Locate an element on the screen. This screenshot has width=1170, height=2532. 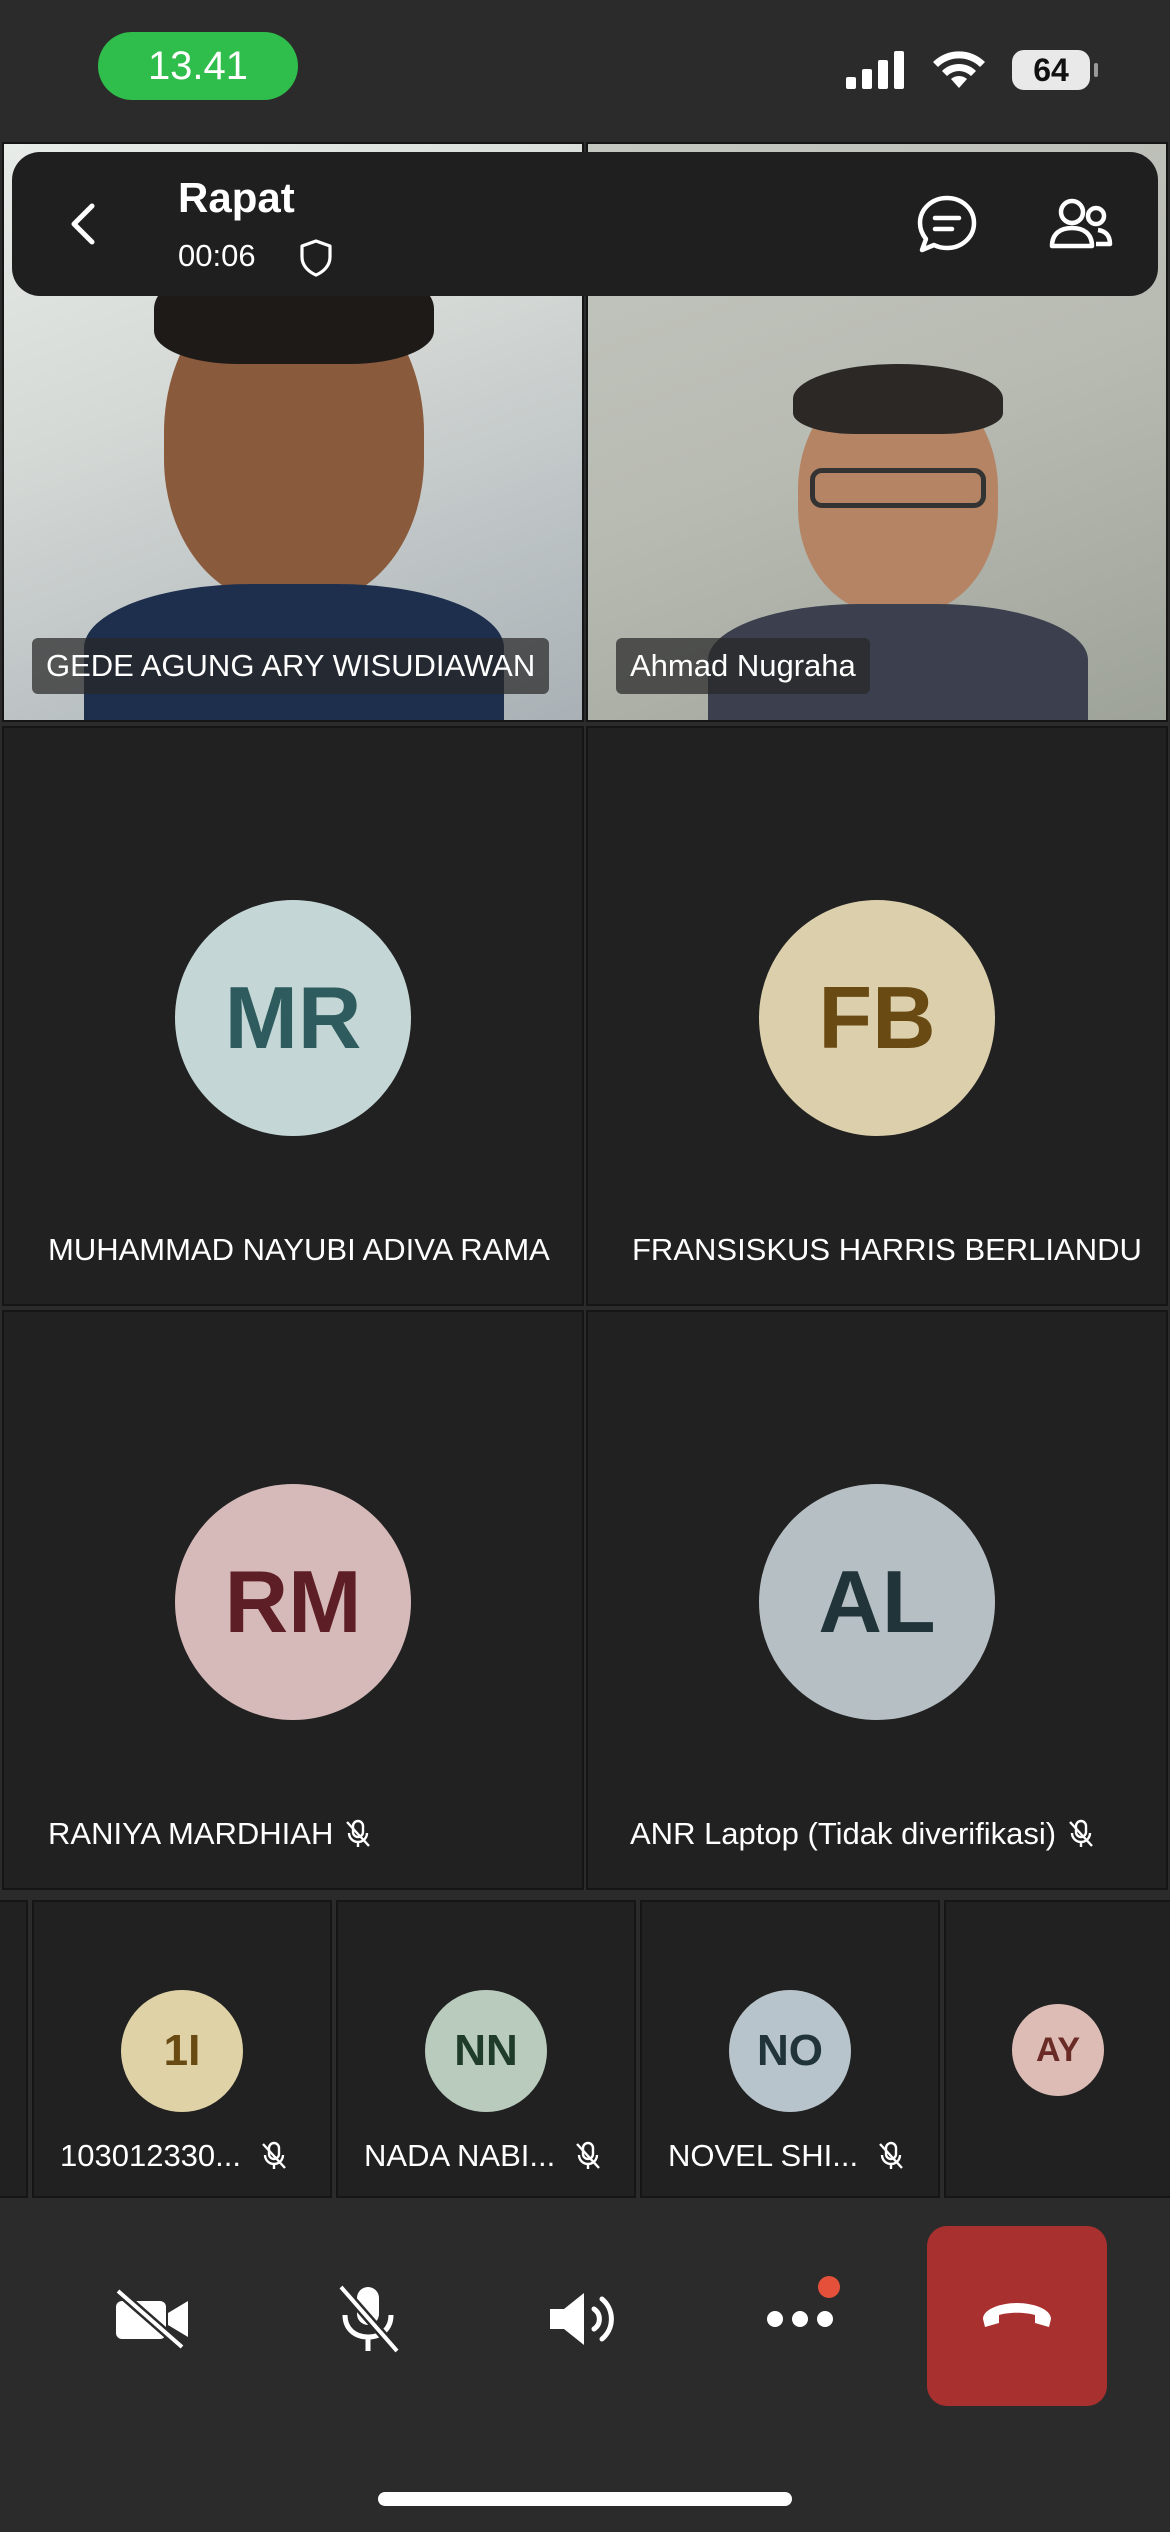
participant-tile: AY is located at coordinates (1057, 2049).